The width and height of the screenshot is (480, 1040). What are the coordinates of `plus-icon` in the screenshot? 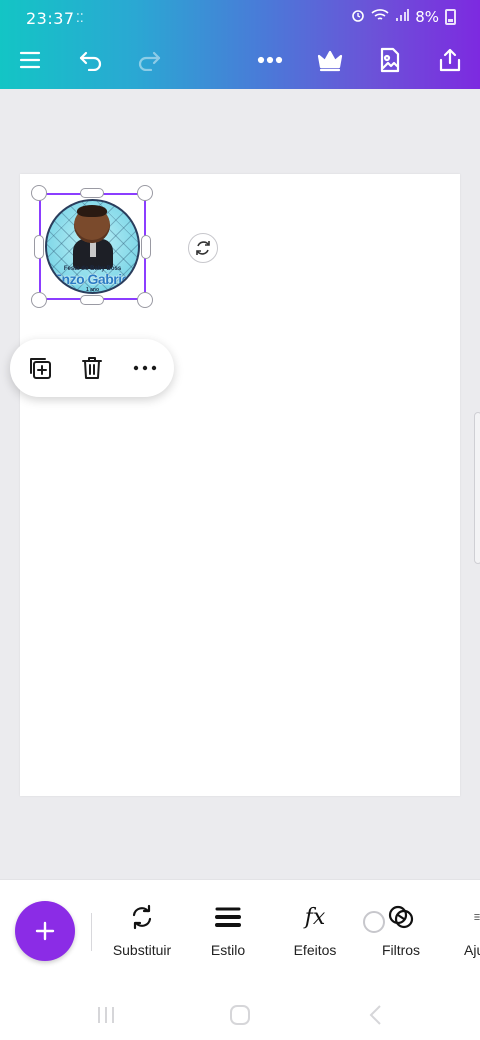 It's located at (45, 931).